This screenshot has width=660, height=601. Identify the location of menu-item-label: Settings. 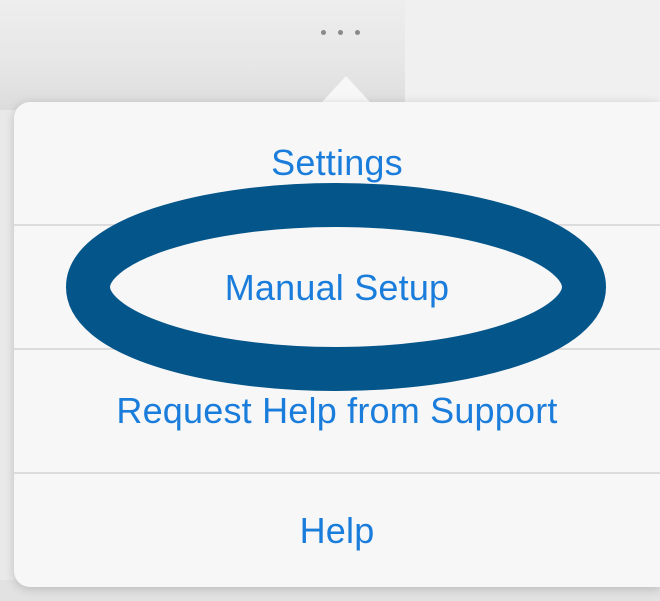
(337, 162).